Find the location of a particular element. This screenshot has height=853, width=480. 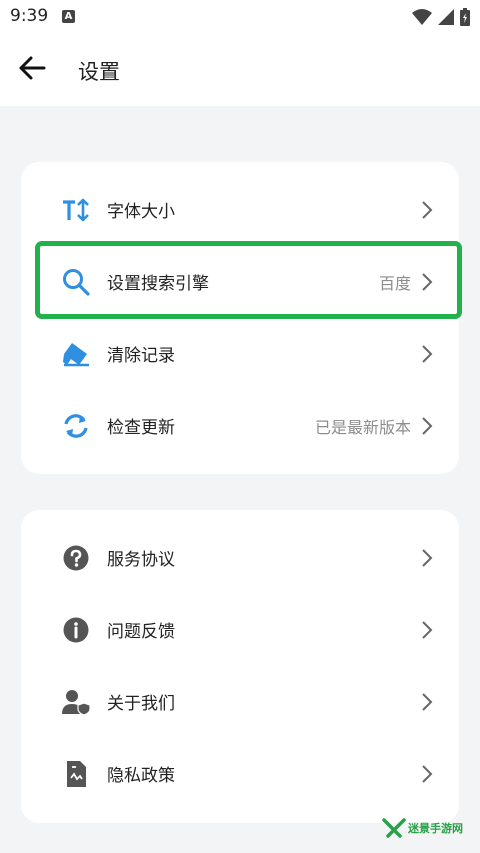

setting-service-agreement: 服务协议 is located at coordinates (240, 558).